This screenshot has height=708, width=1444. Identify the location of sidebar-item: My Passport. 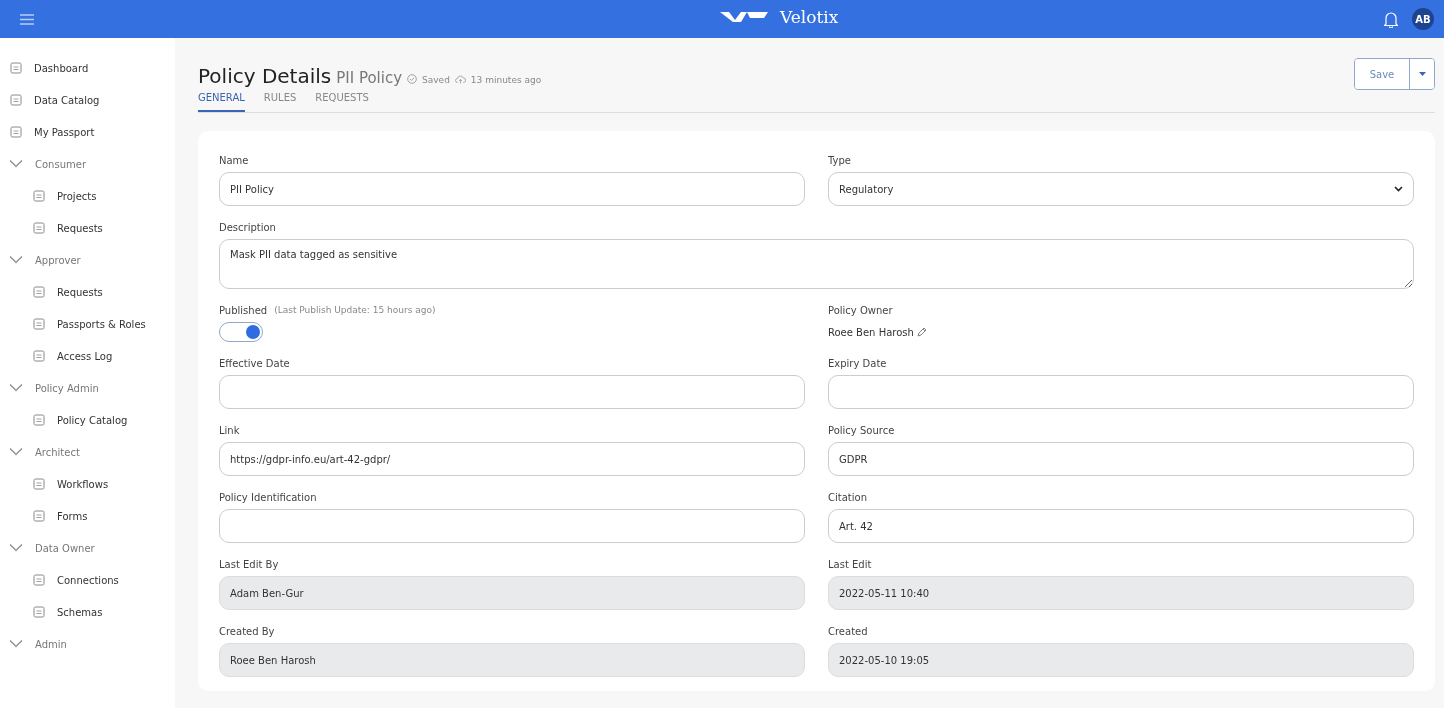
(87, 132).